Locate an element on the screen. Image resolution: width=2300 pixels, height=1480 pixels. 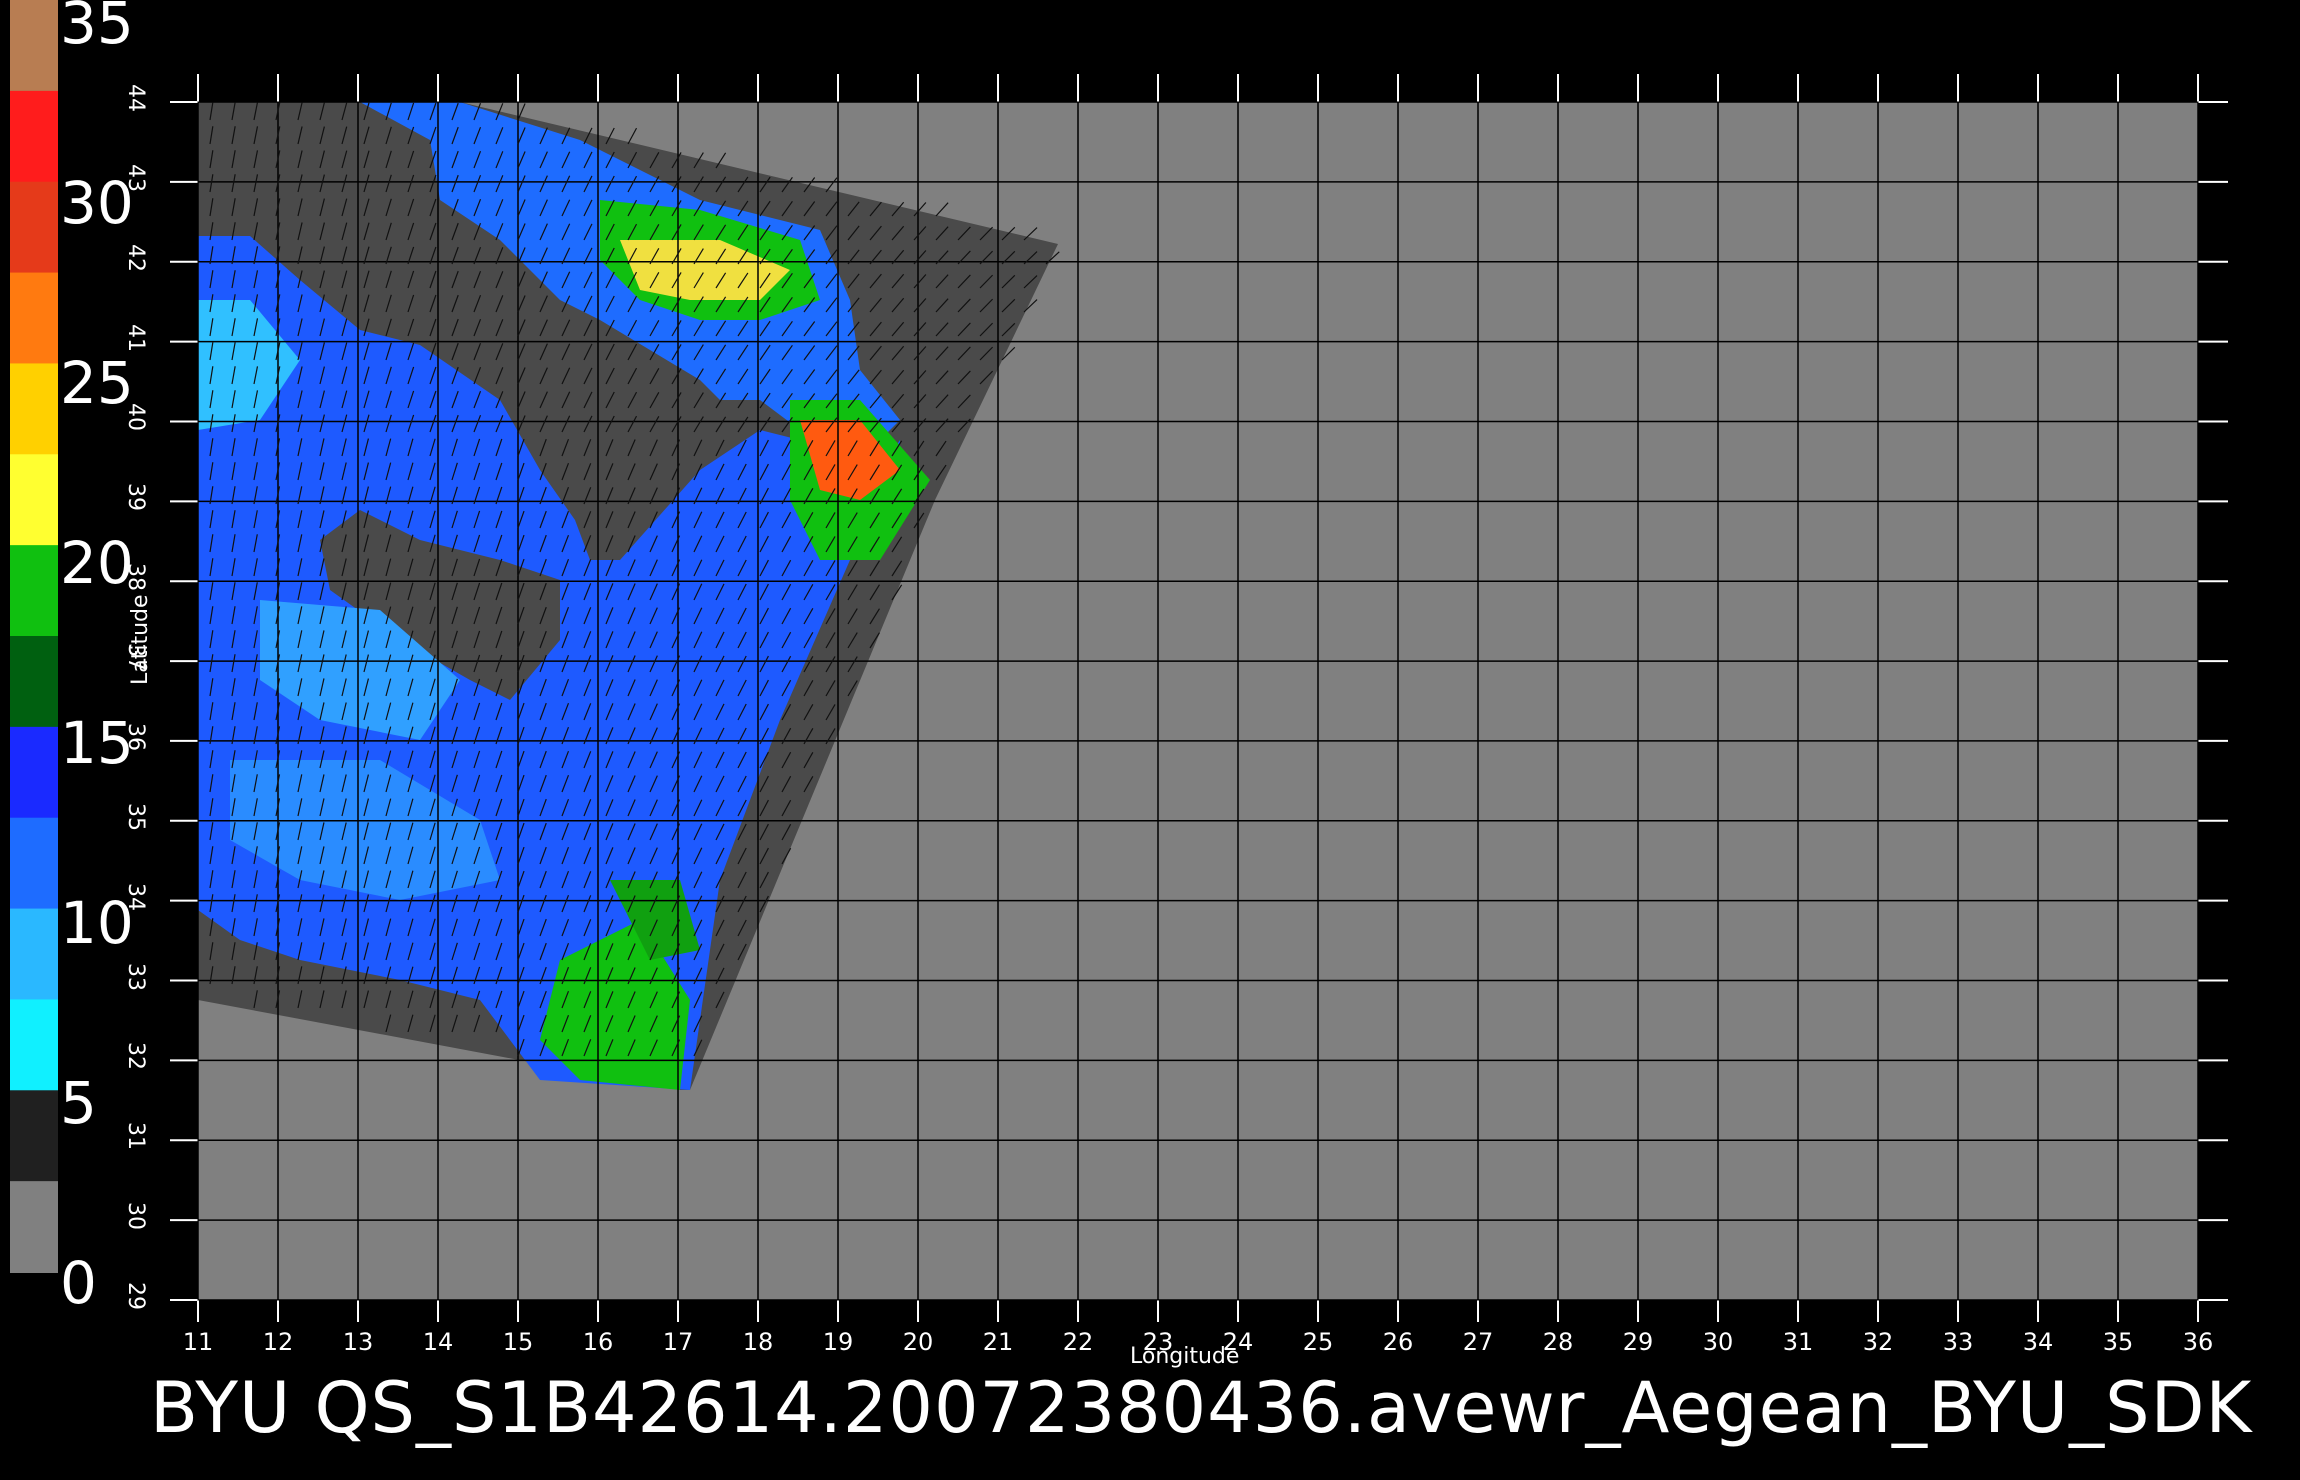
x-axis-title: Longitude is located at coordinates (1185, 1356).